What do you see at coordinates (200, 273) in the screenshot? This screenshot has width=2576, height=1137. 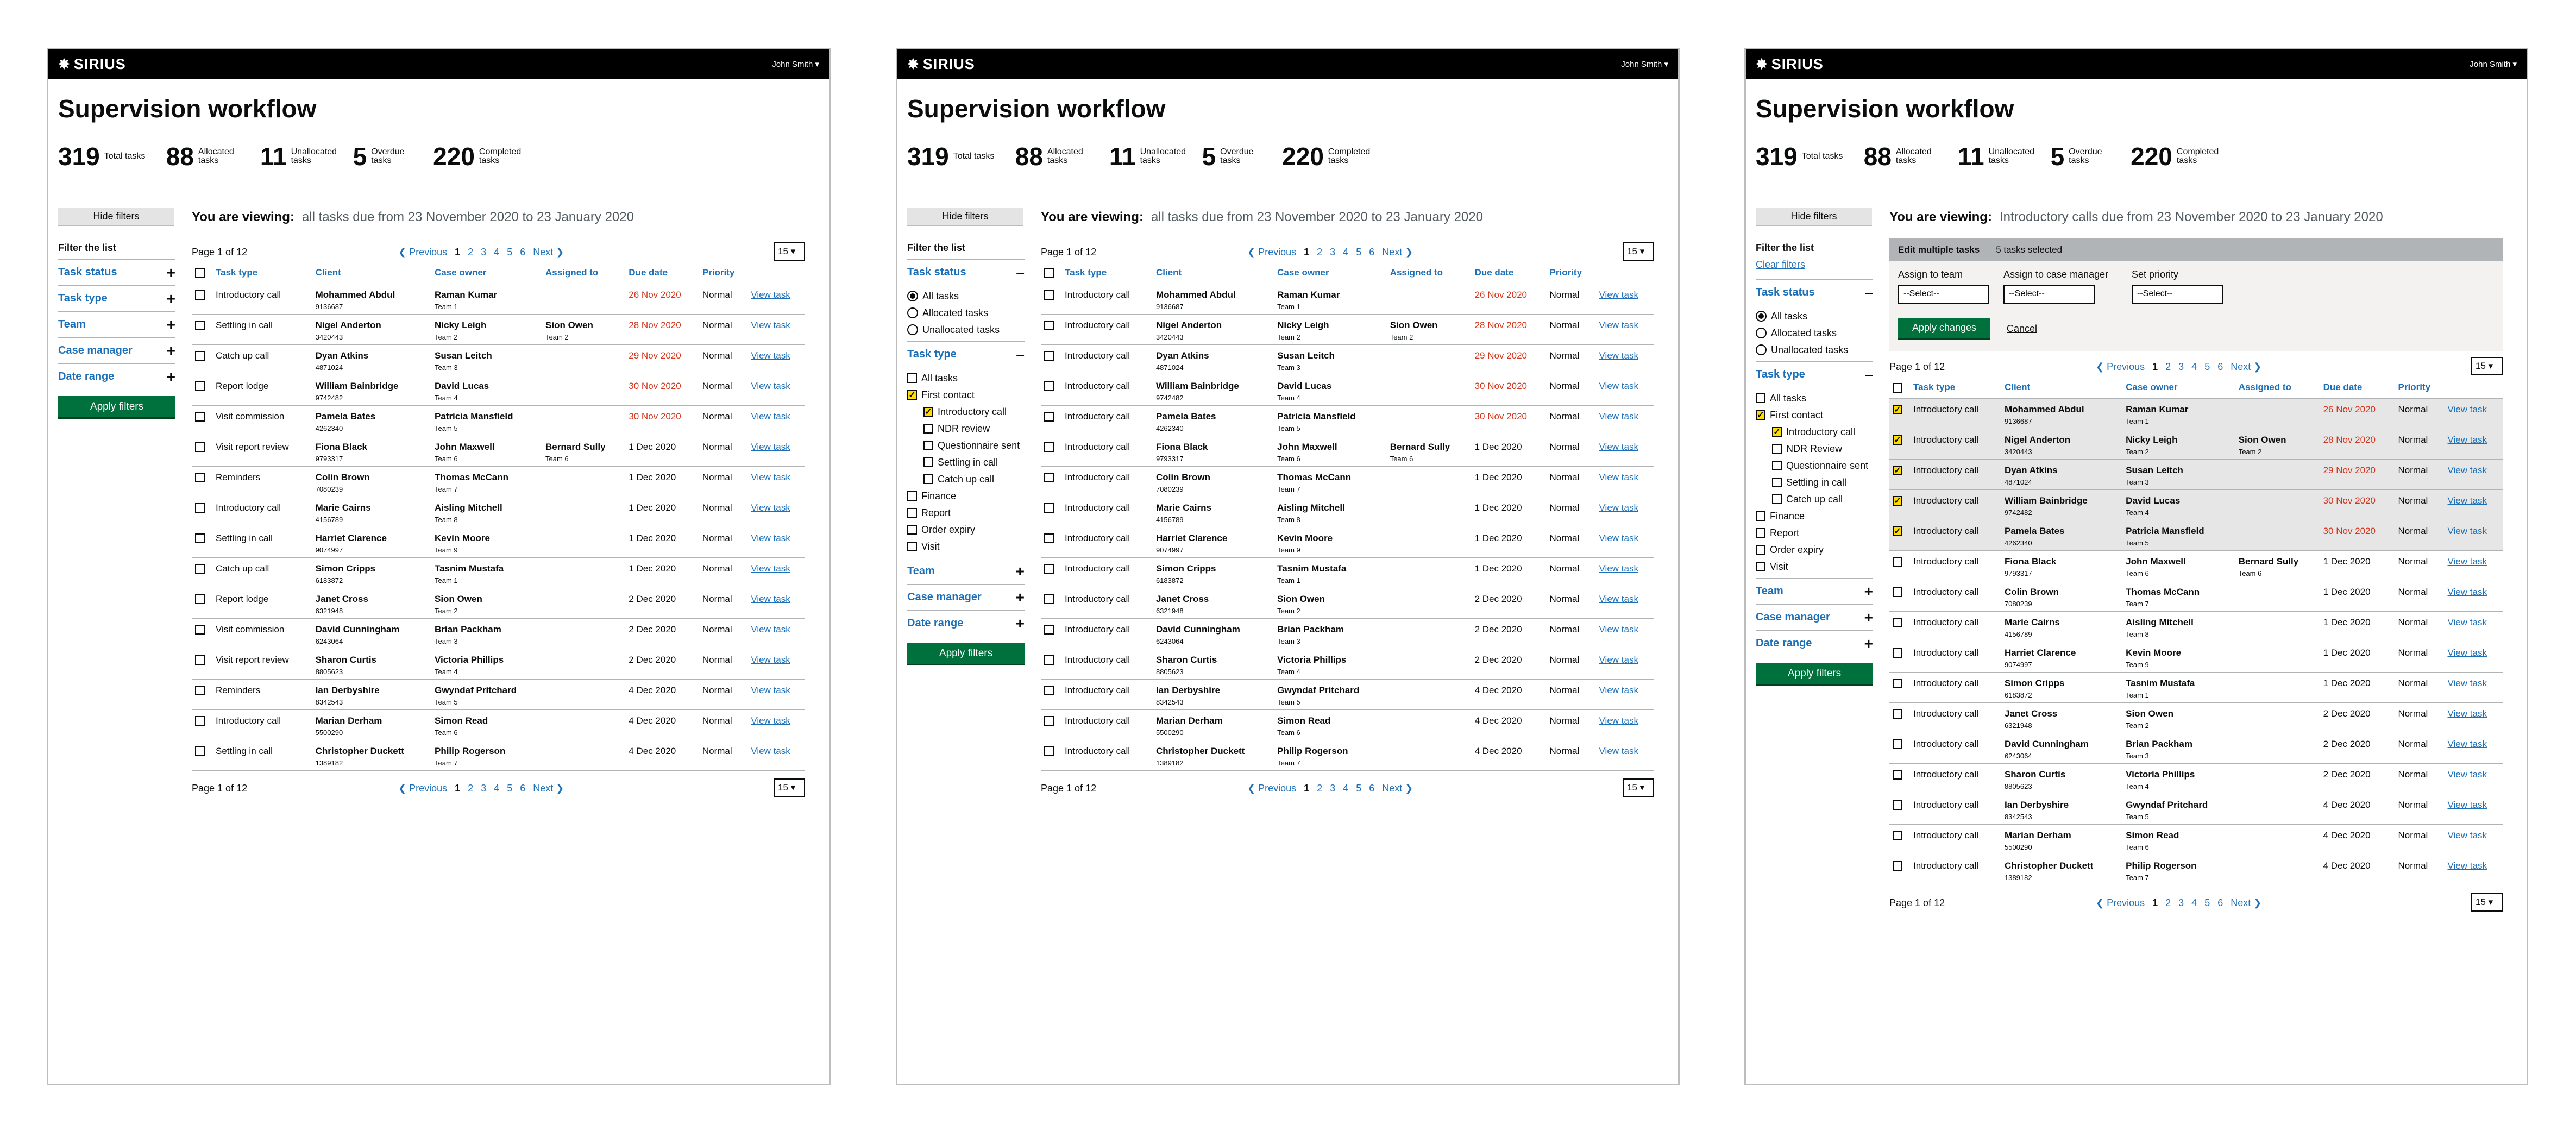 I see `select-all-checkbox` at bounding box center [200, 273].